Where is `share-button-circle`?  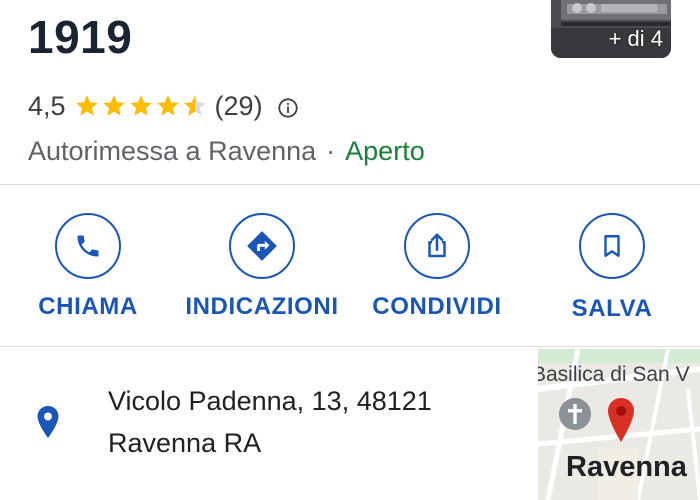 share-button-circle is located at coordinates (437, 246).